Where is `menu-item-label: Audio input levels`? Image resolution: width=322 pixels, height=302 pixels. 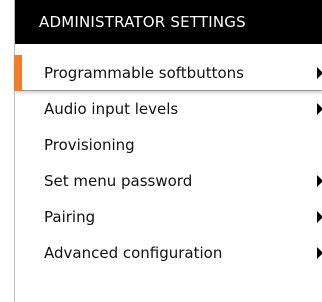
menu-item-label: Audio input levels is located at coordinates (111, 109).